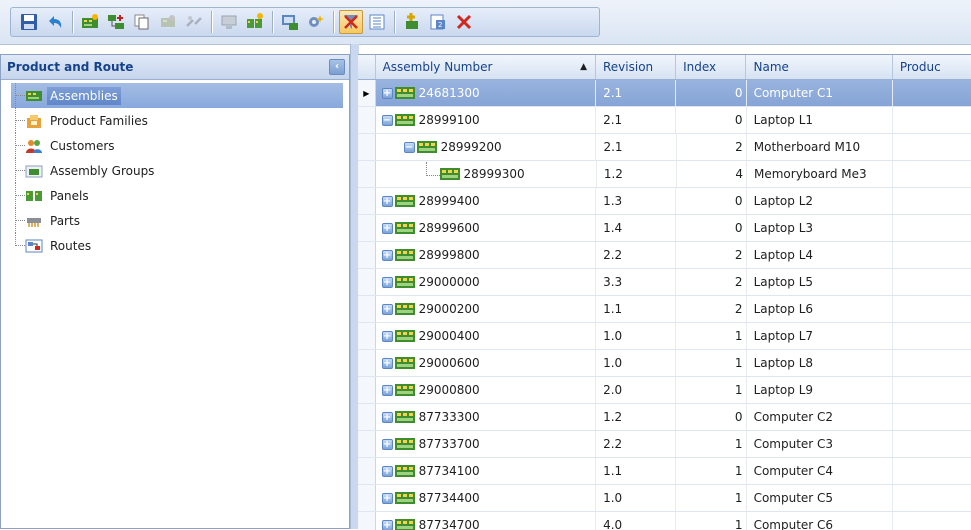 This screenshot has width=971, height=530. What do you see at coordinates (636, 417) in the screenshot?
I see `cell-revision: 1.2` at bounding box center [636, 417].